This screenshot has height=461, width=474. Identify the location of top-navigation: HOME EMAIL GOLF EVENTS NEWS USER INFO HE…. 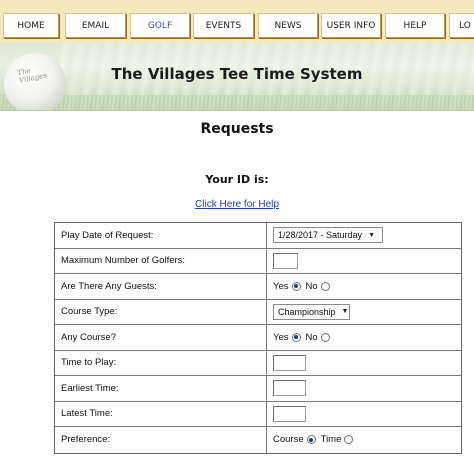
(237, 21).